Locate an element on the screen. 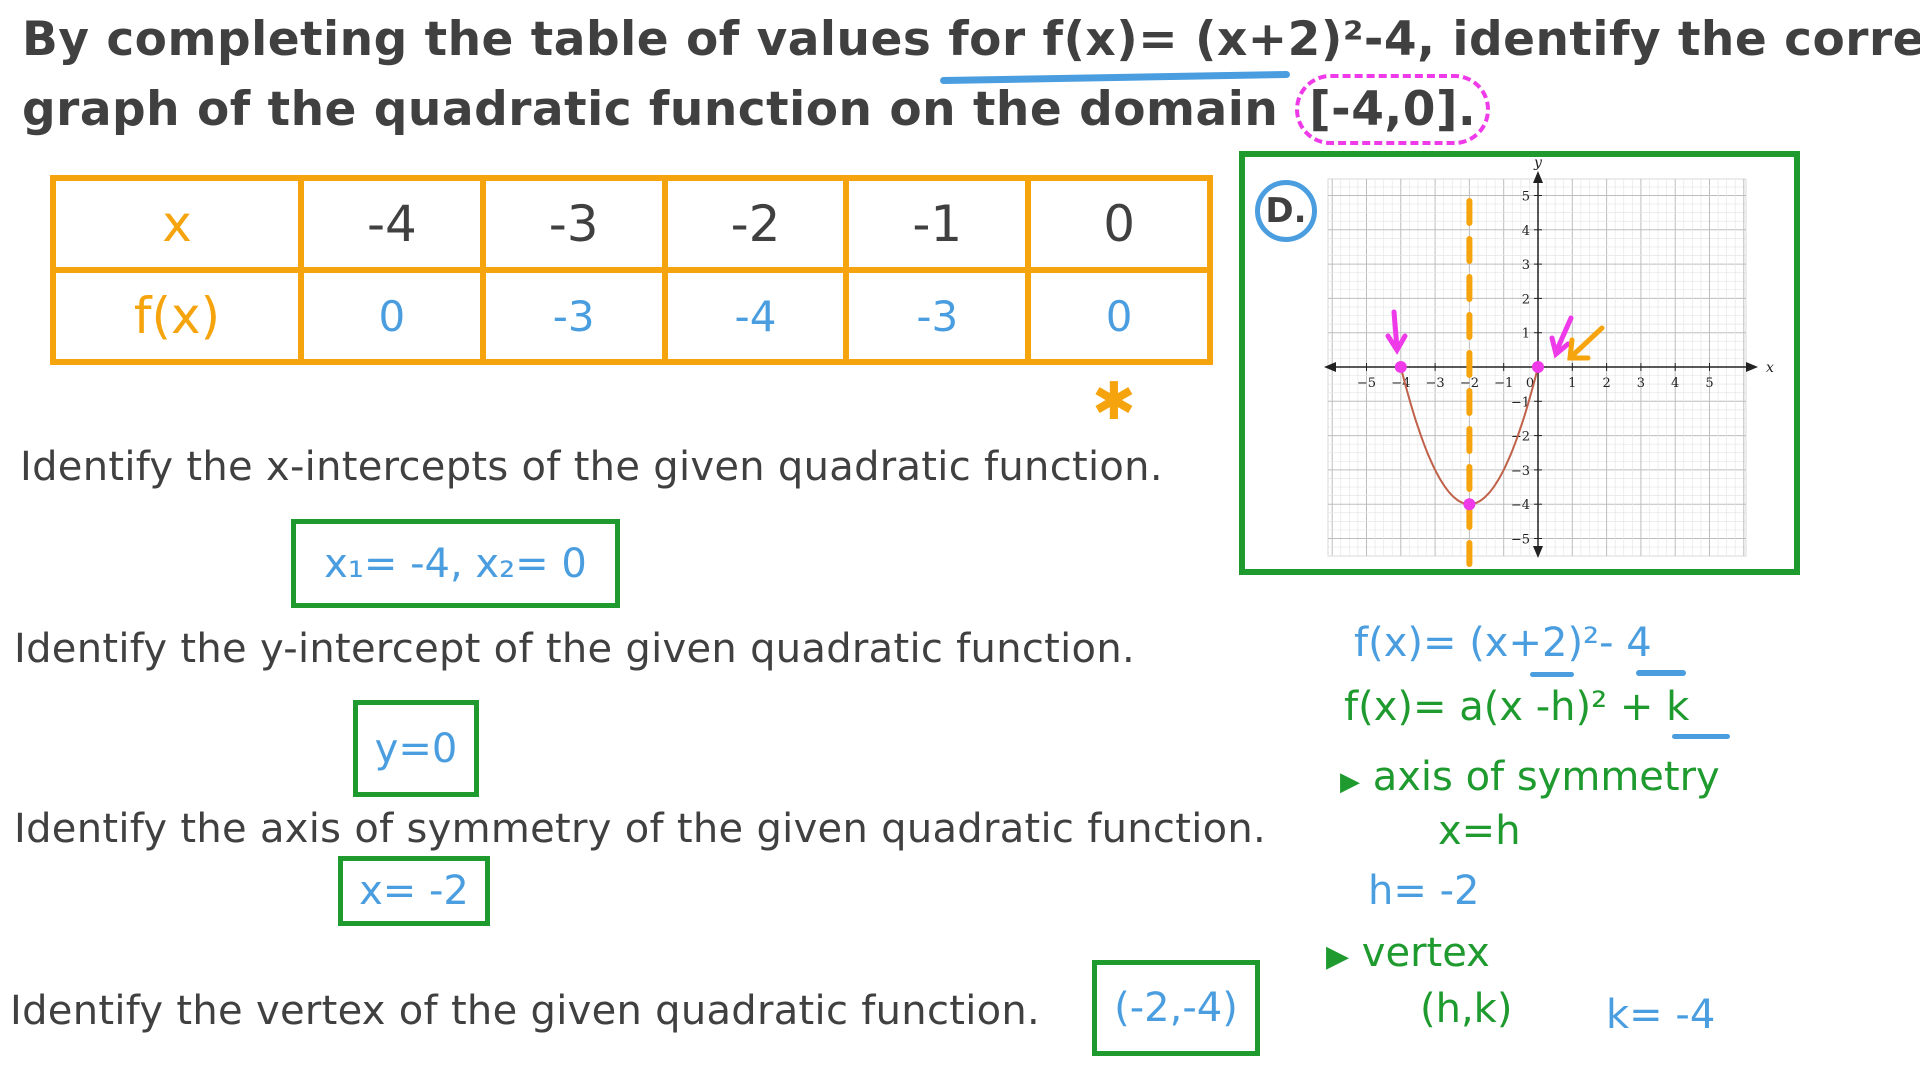 The width and height of the screenshot is (1920, 1080). note-vertex-form-text: f(x)= a(x -h)² + k is located at coordinates (1517, 707).